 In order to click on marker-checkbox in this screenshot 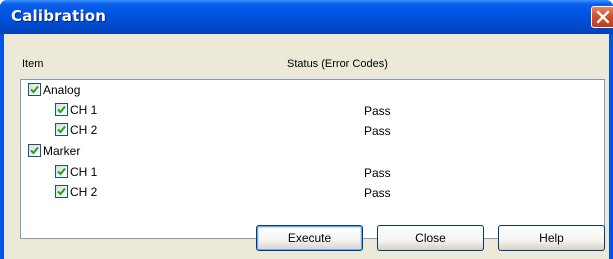, I will do `click(34, 150)`.